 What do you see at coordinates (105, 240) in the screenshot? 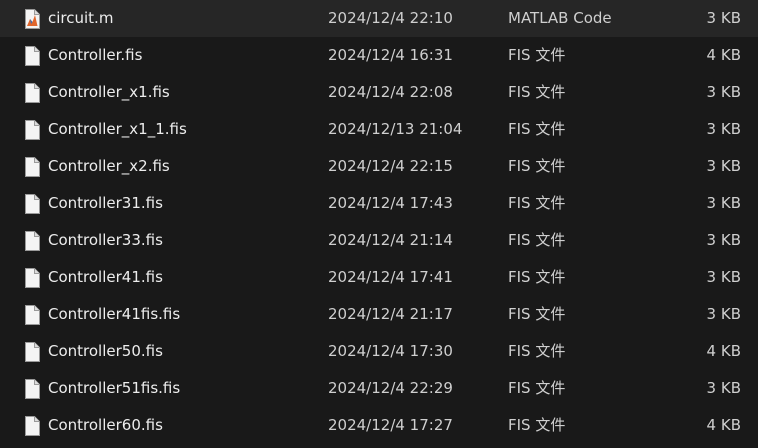
I see `file-name: Controller33.fis` at bounding box center [105, 240].